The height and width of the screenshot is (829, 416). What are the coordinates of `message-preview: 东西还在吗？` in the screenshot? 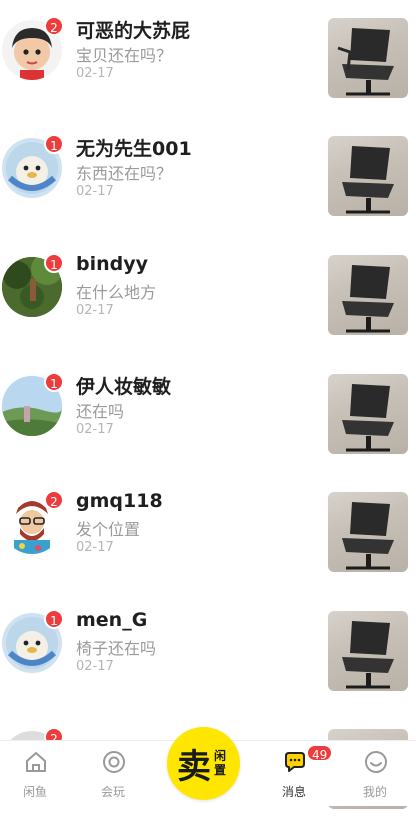 It's located at (124, 173).